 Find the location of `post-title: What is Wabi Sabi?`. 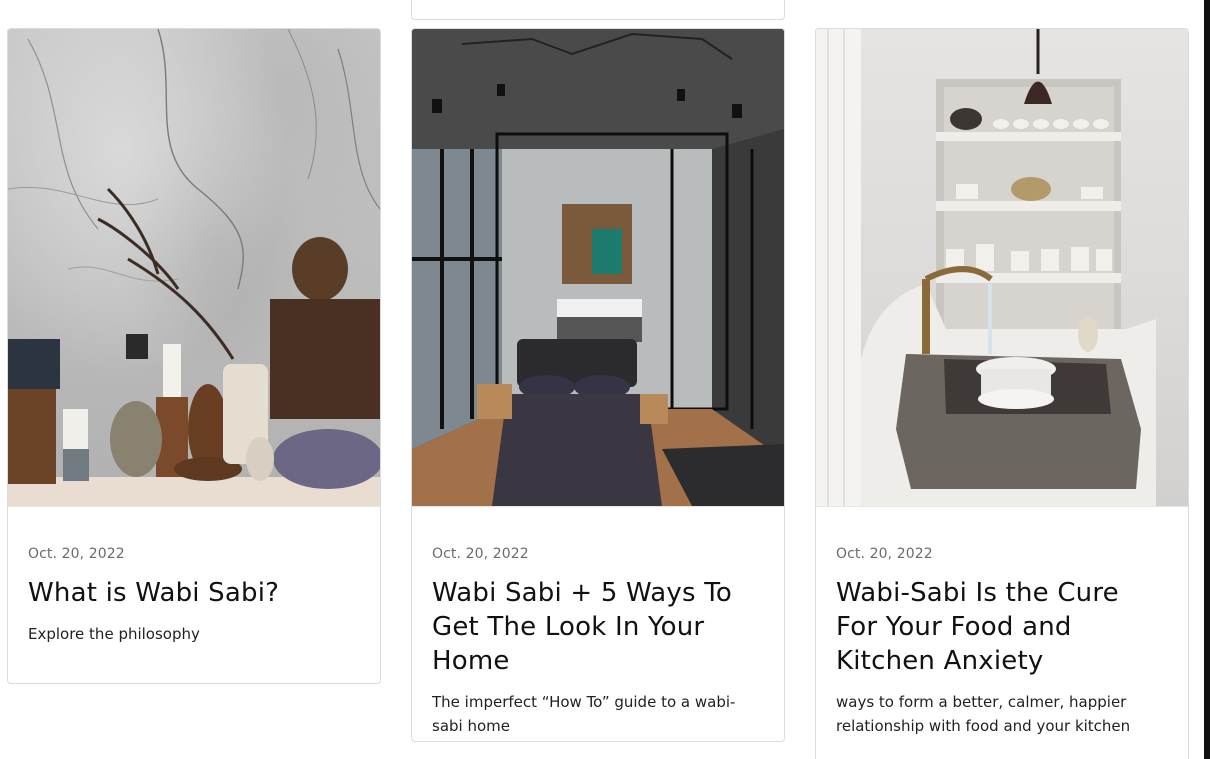

post-title: What is Wabi Sabi? is located at coordinates (194, 593).